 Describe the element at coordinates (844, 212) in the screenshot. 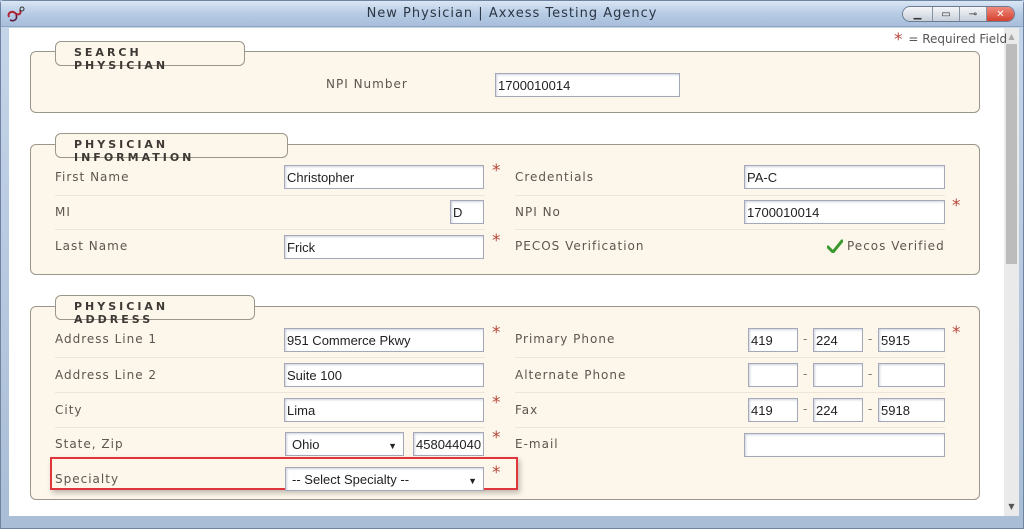

I see `npi-no-input: 1700010014` at that location.